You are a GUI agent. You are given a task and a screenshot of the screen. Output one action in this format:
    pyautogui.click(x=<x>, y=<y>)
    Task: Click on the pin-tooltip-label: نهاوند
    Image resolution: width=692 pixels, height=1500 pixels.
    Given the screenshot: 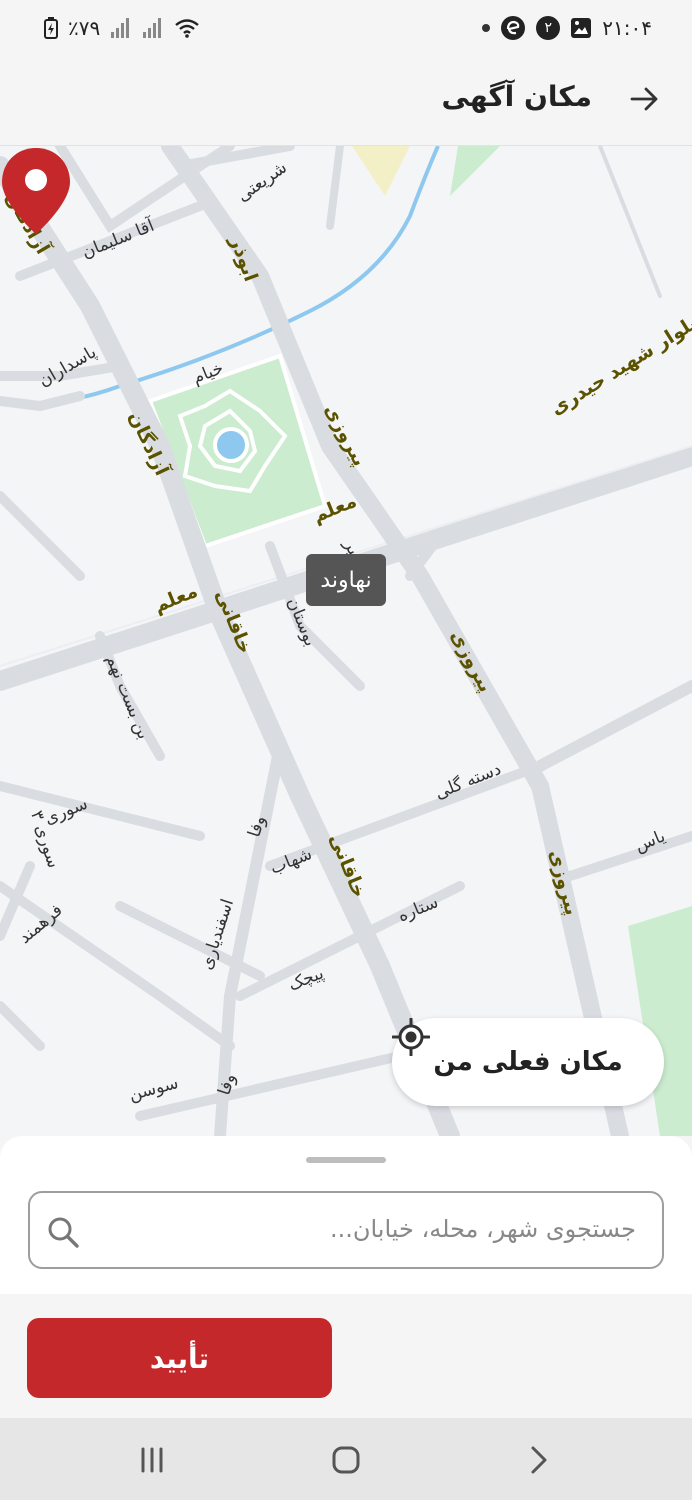 What is the action you would take?
    pyautogui.click(x=346, y=580)
    